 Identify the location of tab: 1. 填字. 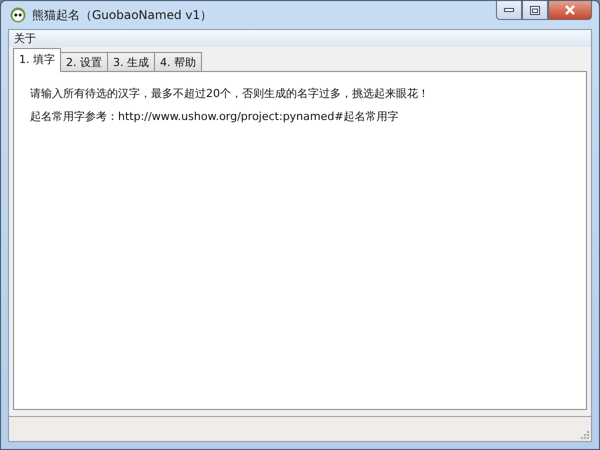
(37, 60).